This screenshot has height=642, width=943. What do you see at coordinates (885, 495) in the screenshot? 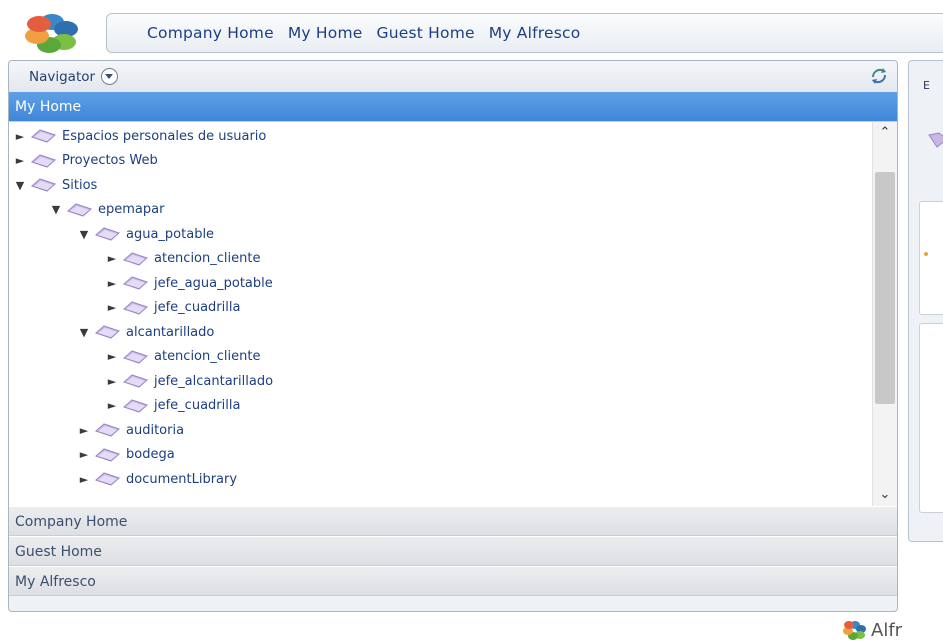
I see `scroll-down-icon: ⌄` at bounding box center [885, 495].